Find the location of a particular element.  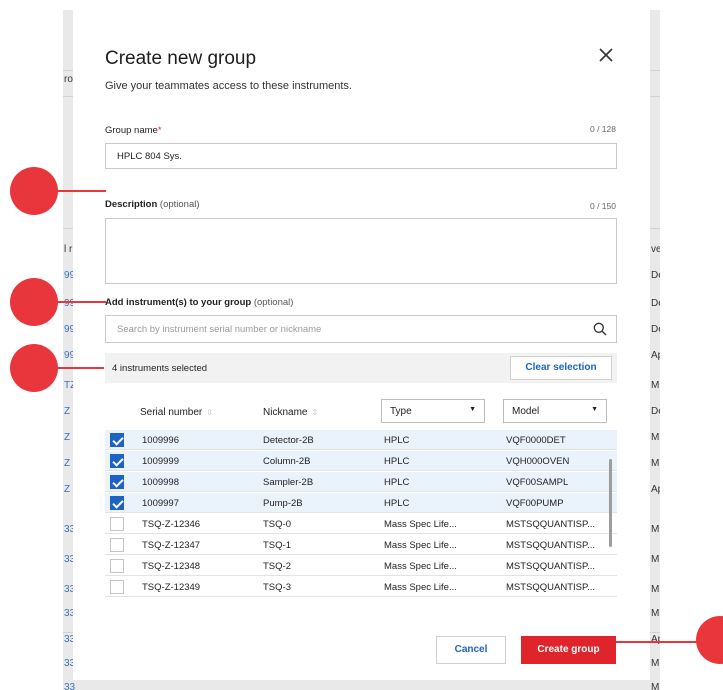

nickname-header-label: Nickname is located at coordinates (285, 412).